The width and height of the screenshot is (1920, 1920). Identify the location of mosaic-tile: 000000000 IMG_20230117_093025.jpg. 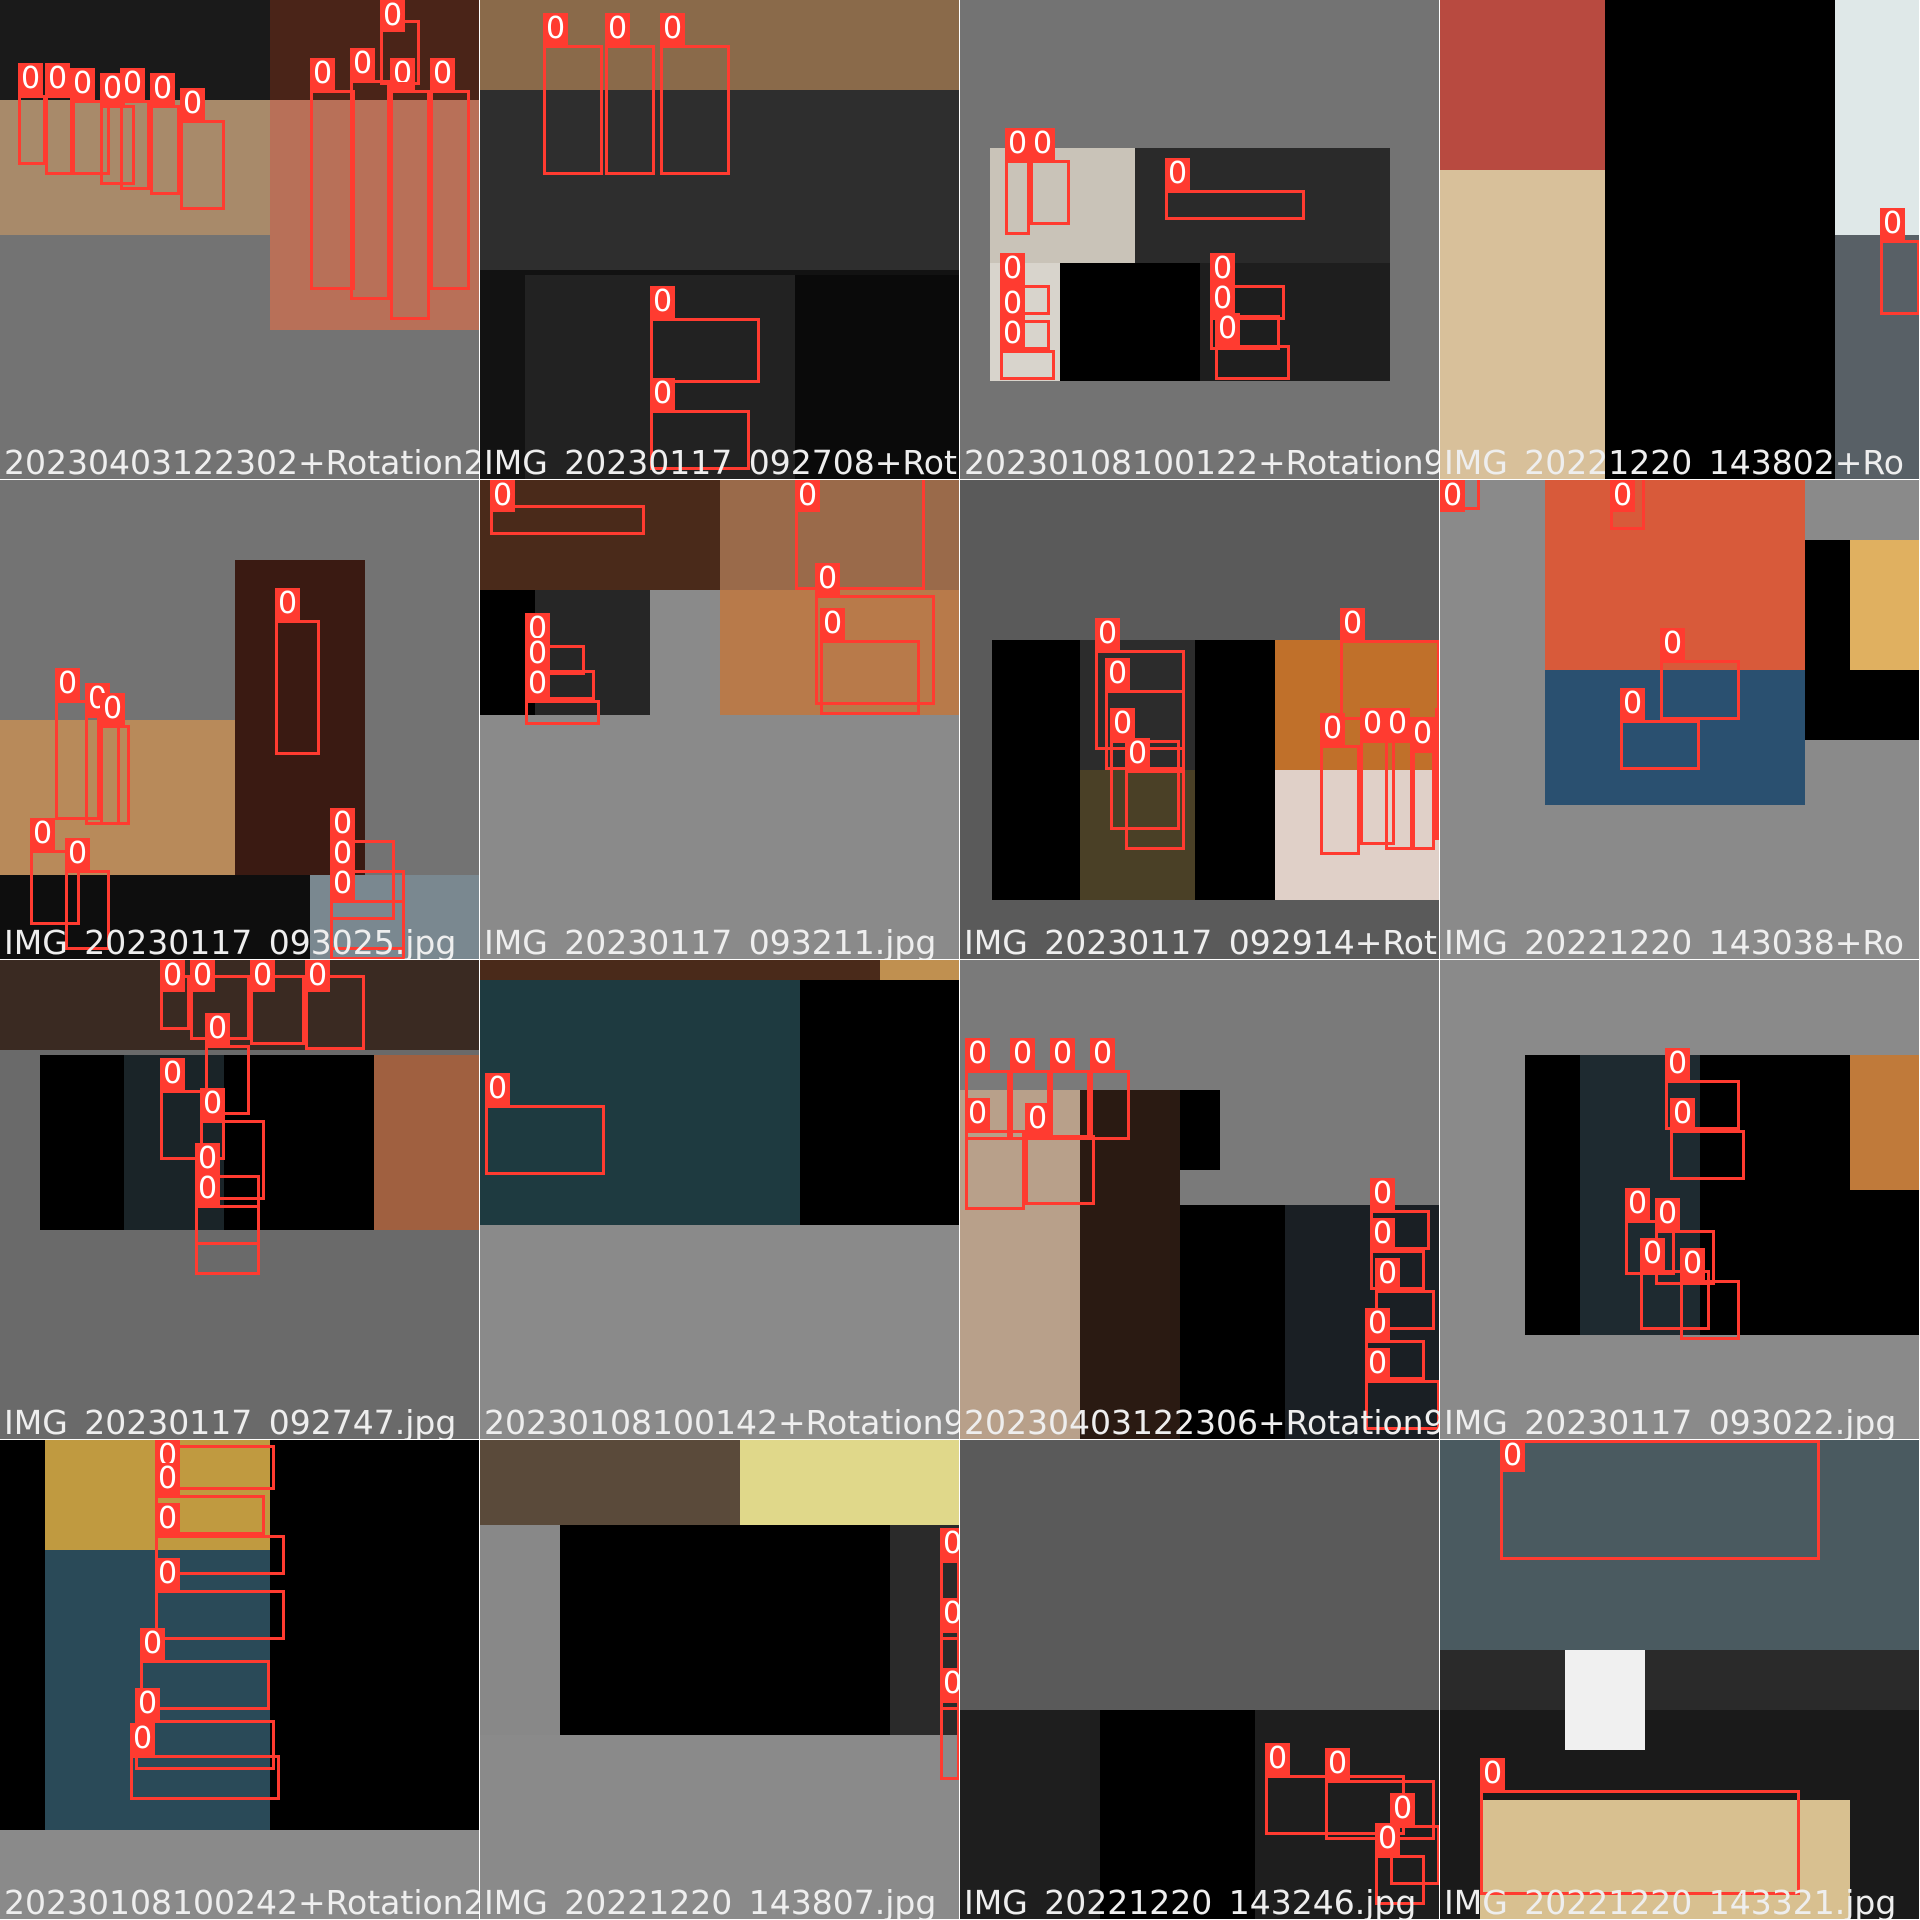
(240, 720).